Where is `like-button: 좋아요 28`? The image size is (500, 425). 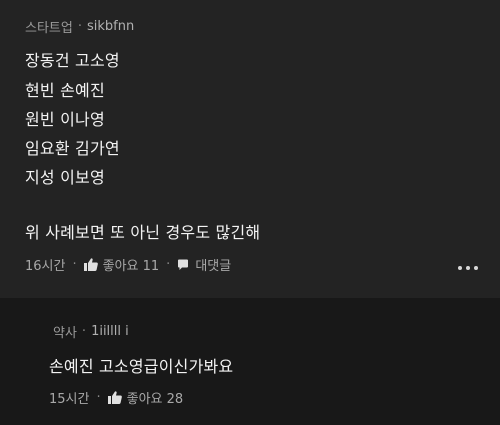
like-button: 좋아요 28 is located at coordinates (145, 397).